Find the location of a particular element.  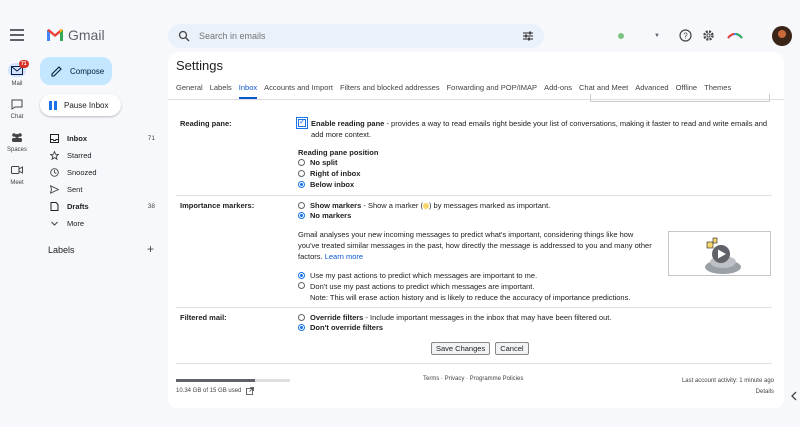

enable-reading-pane-desc-2: add more context. is located at coordinates (341, 134).